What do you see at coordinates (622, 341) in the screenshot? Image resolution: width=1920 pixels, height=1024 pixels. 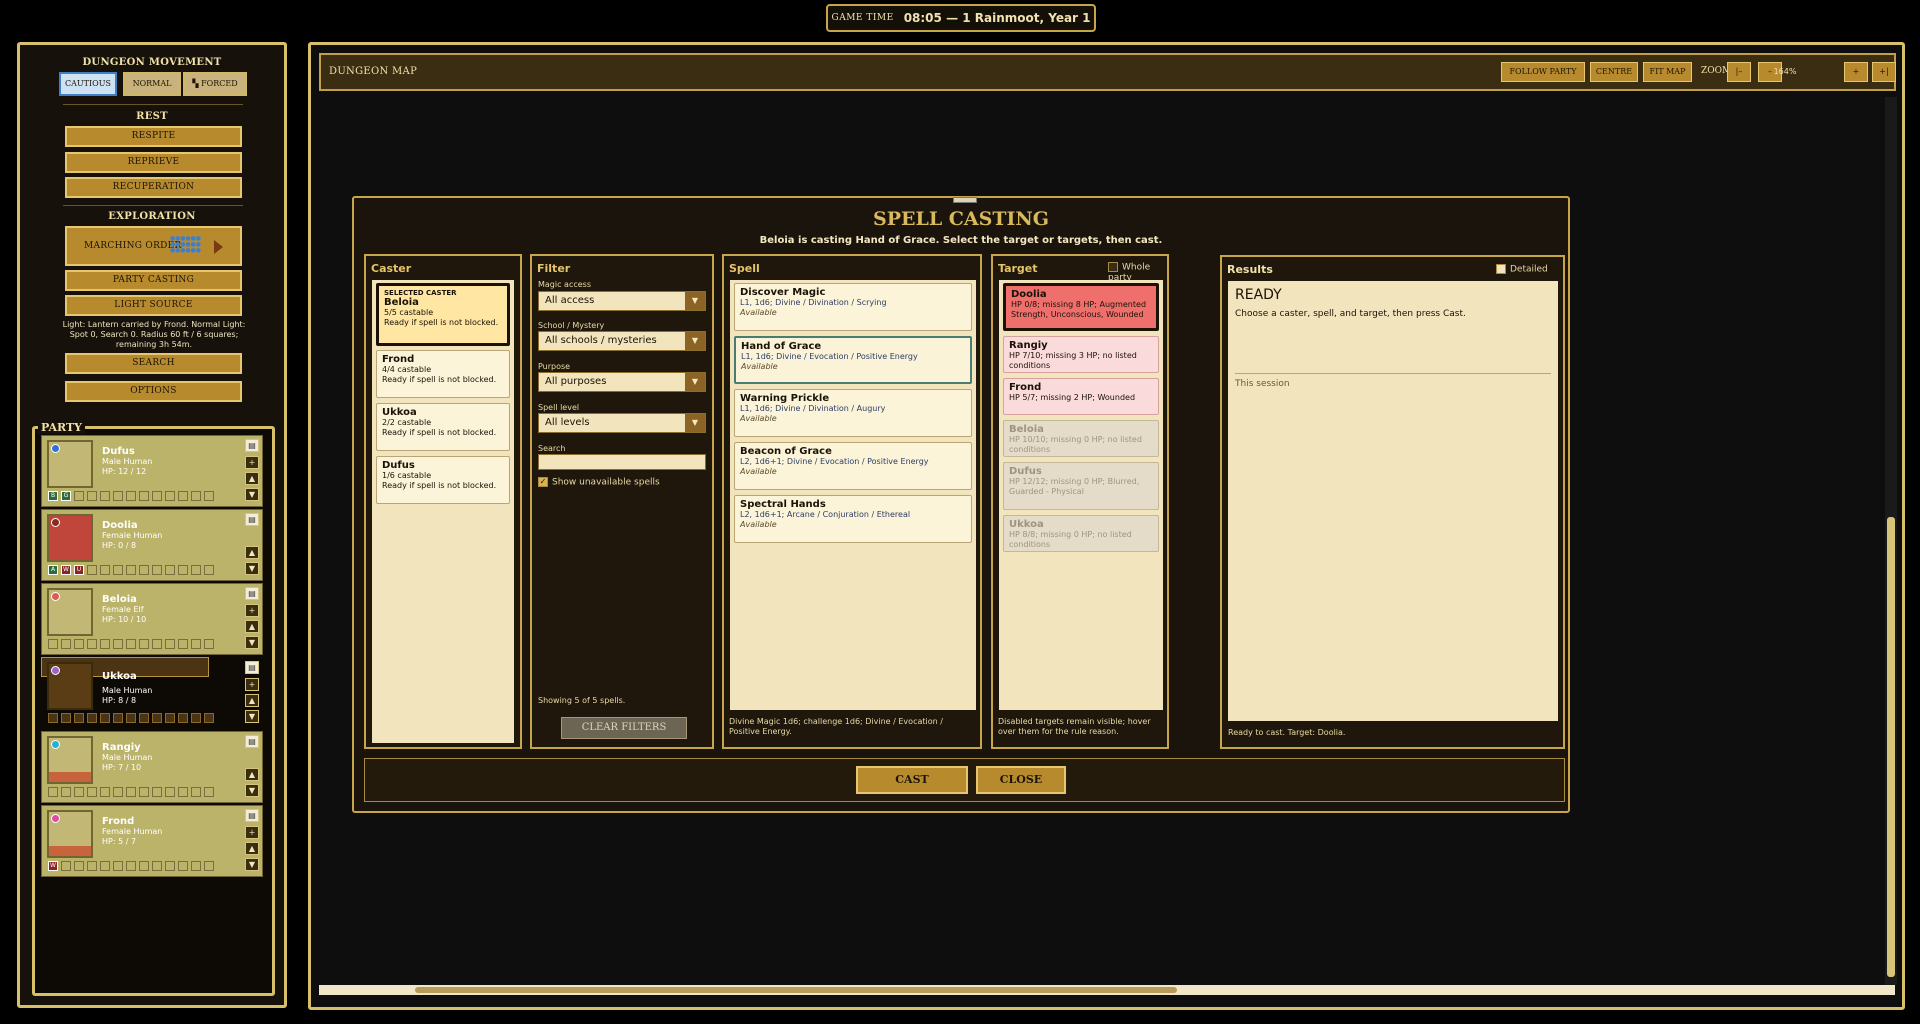 I see `school-select: All schools / mysteries ▼` at bounding box center [622, 341].